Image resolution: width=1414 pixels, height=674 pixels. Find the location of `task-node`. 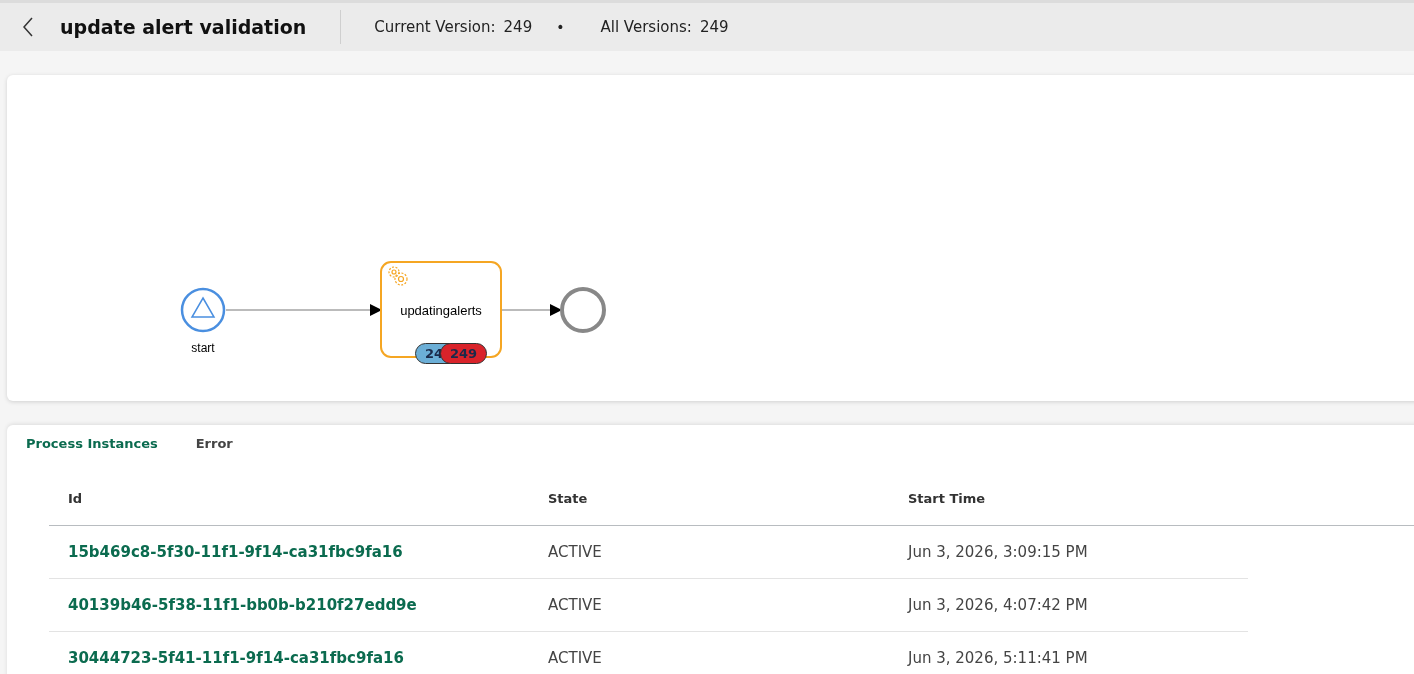

task-node is located at coordinates (441, 309).